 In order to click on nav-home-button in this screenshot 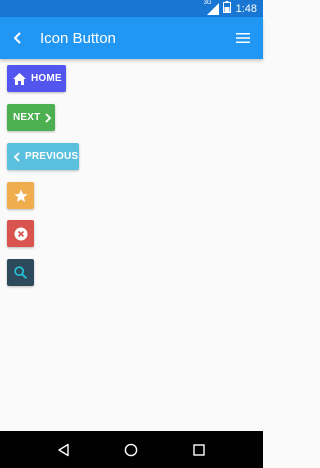, I will do `click(131, 449)`.